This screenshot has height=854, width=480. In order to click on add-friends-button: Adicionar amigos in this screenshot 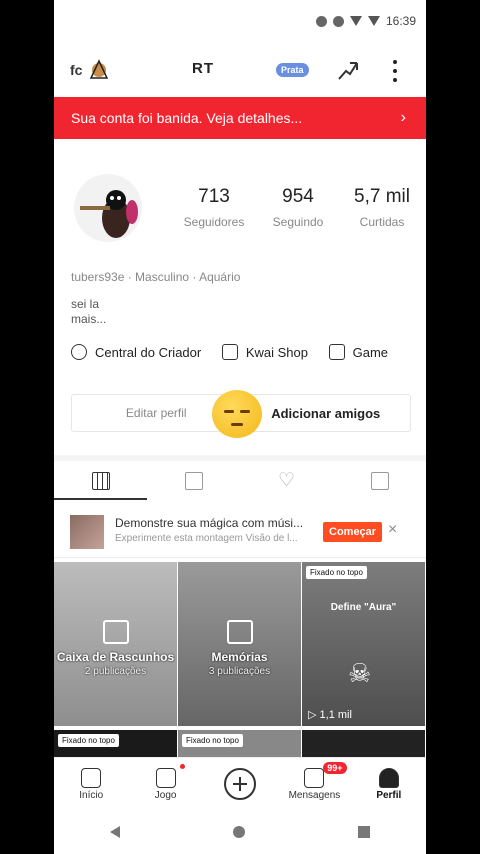, I will do `click(326, 413)`.